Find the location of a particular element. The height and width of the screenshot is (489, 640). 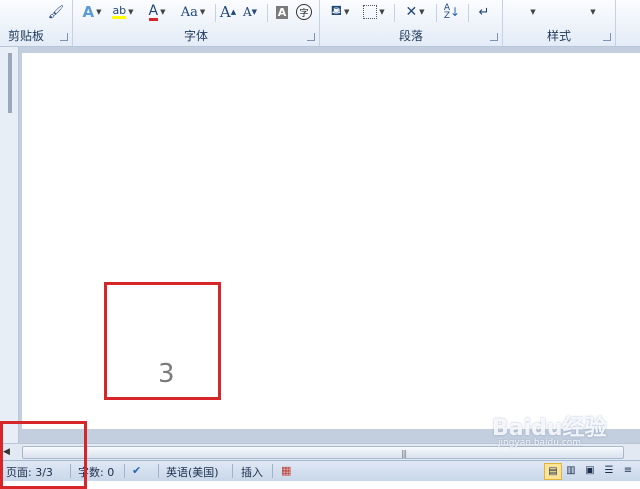

paragraph-group: ⛾ ▼ ▼ ✕ ▼ A Z ↓ ↵ 段落 is located at coordinates (411, 23).